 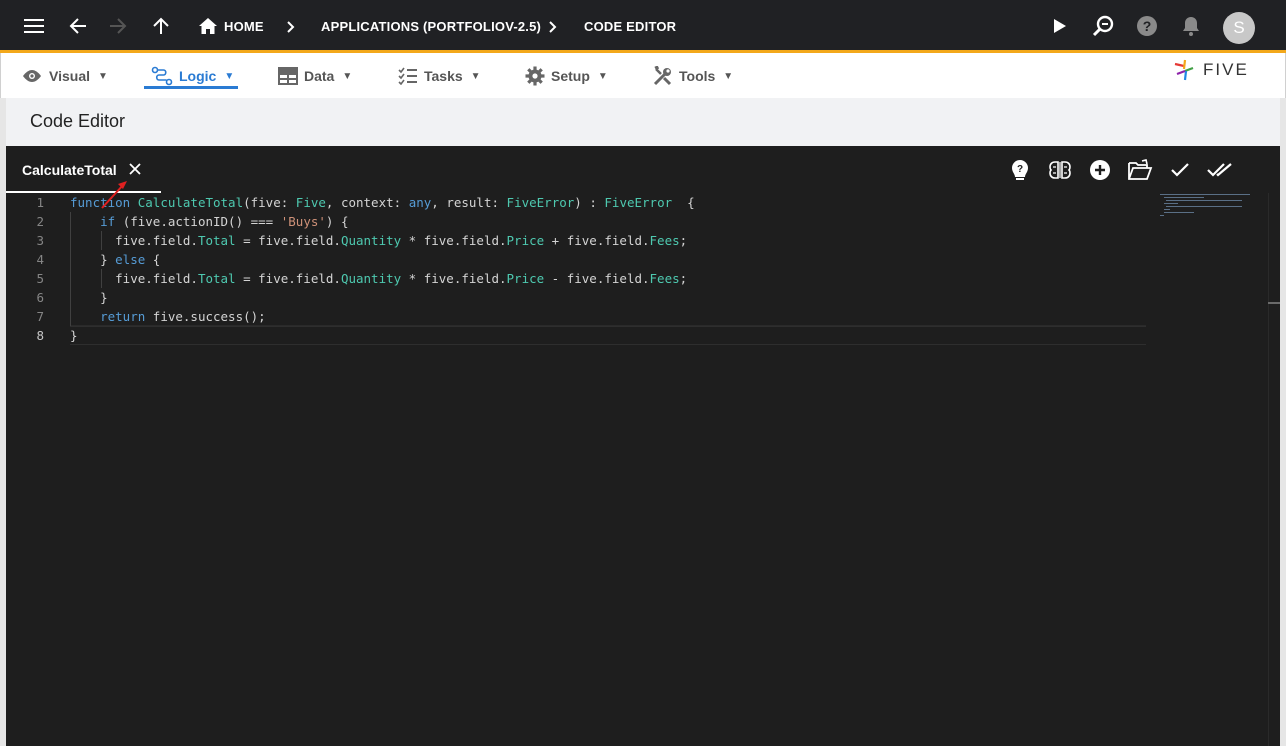 I want to click on line-number: 6, so click(x=40, y=297).